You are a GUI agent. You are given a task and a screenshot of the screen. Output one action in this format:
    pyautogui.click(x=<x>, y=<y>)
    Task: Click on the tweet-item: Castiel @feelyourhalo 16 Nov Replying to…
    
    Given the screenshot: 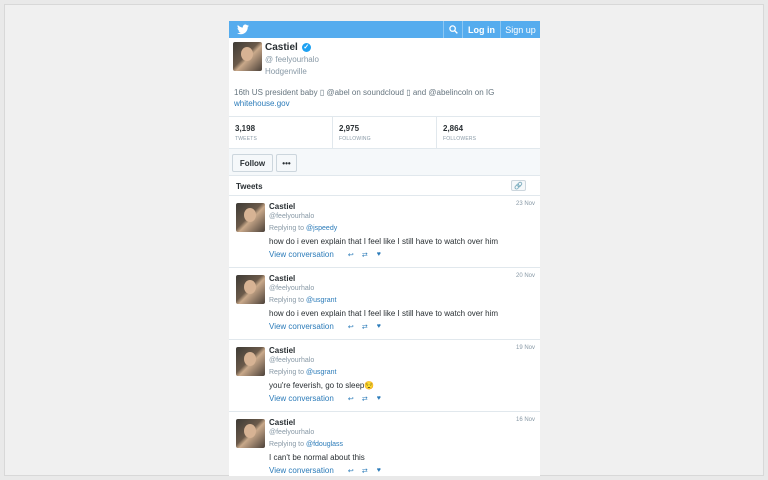 What is the action you would take?
    pyautogui.click(x=384, y=444)
    